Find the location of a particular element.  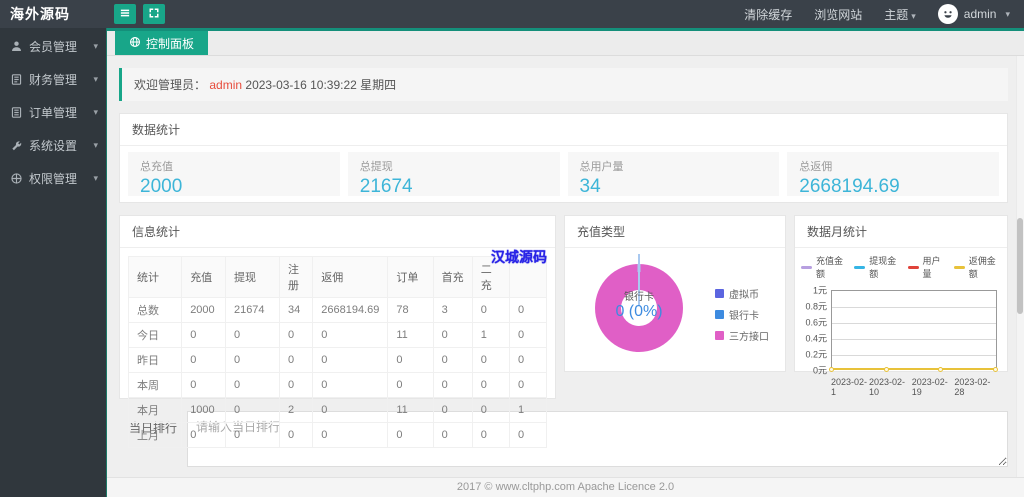

sidebar-item-permissions: 权限管理 ▾ is located at coordinates (53, 178).